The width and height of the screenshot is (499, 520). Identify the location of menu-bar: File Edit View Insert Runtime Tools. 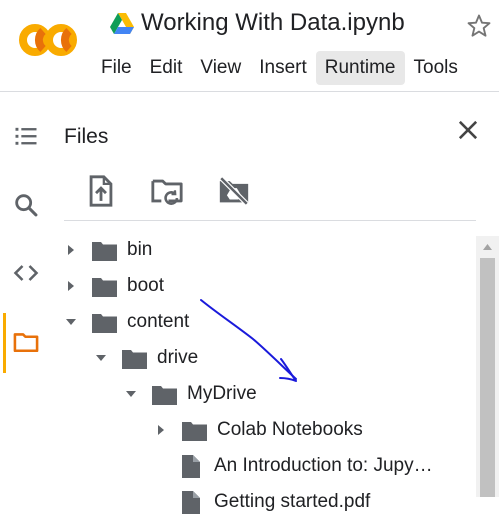
(279, 68).